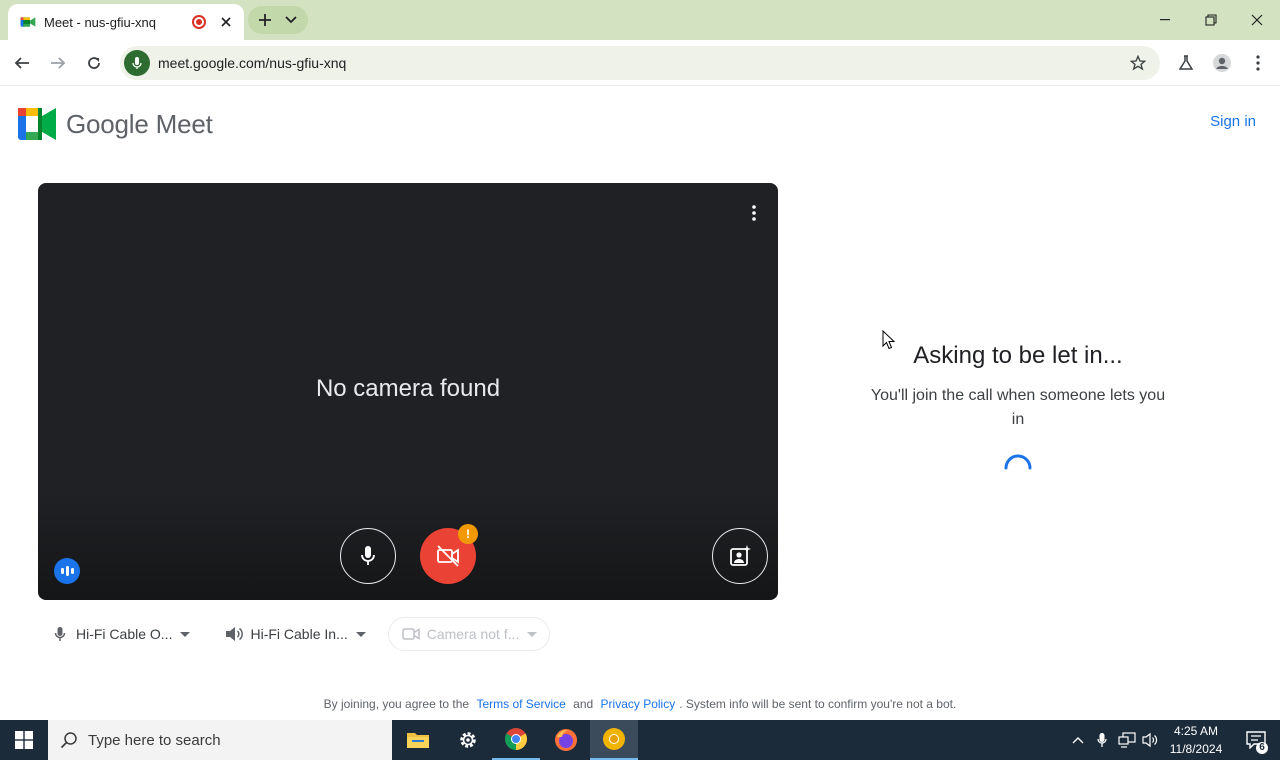 This screenshot has height=760, width=1280. Describe the element at coordinates (408, 545) in the screenshot. I see `preview-bottom-shade` at that location.